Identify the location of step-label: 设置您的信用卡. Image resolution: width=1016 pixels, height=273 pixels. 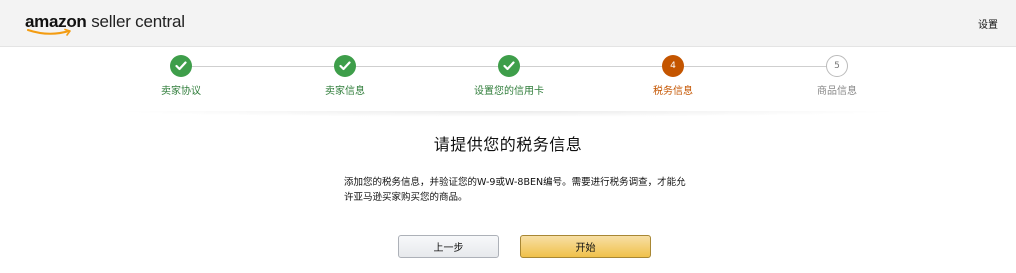
(509, 91).